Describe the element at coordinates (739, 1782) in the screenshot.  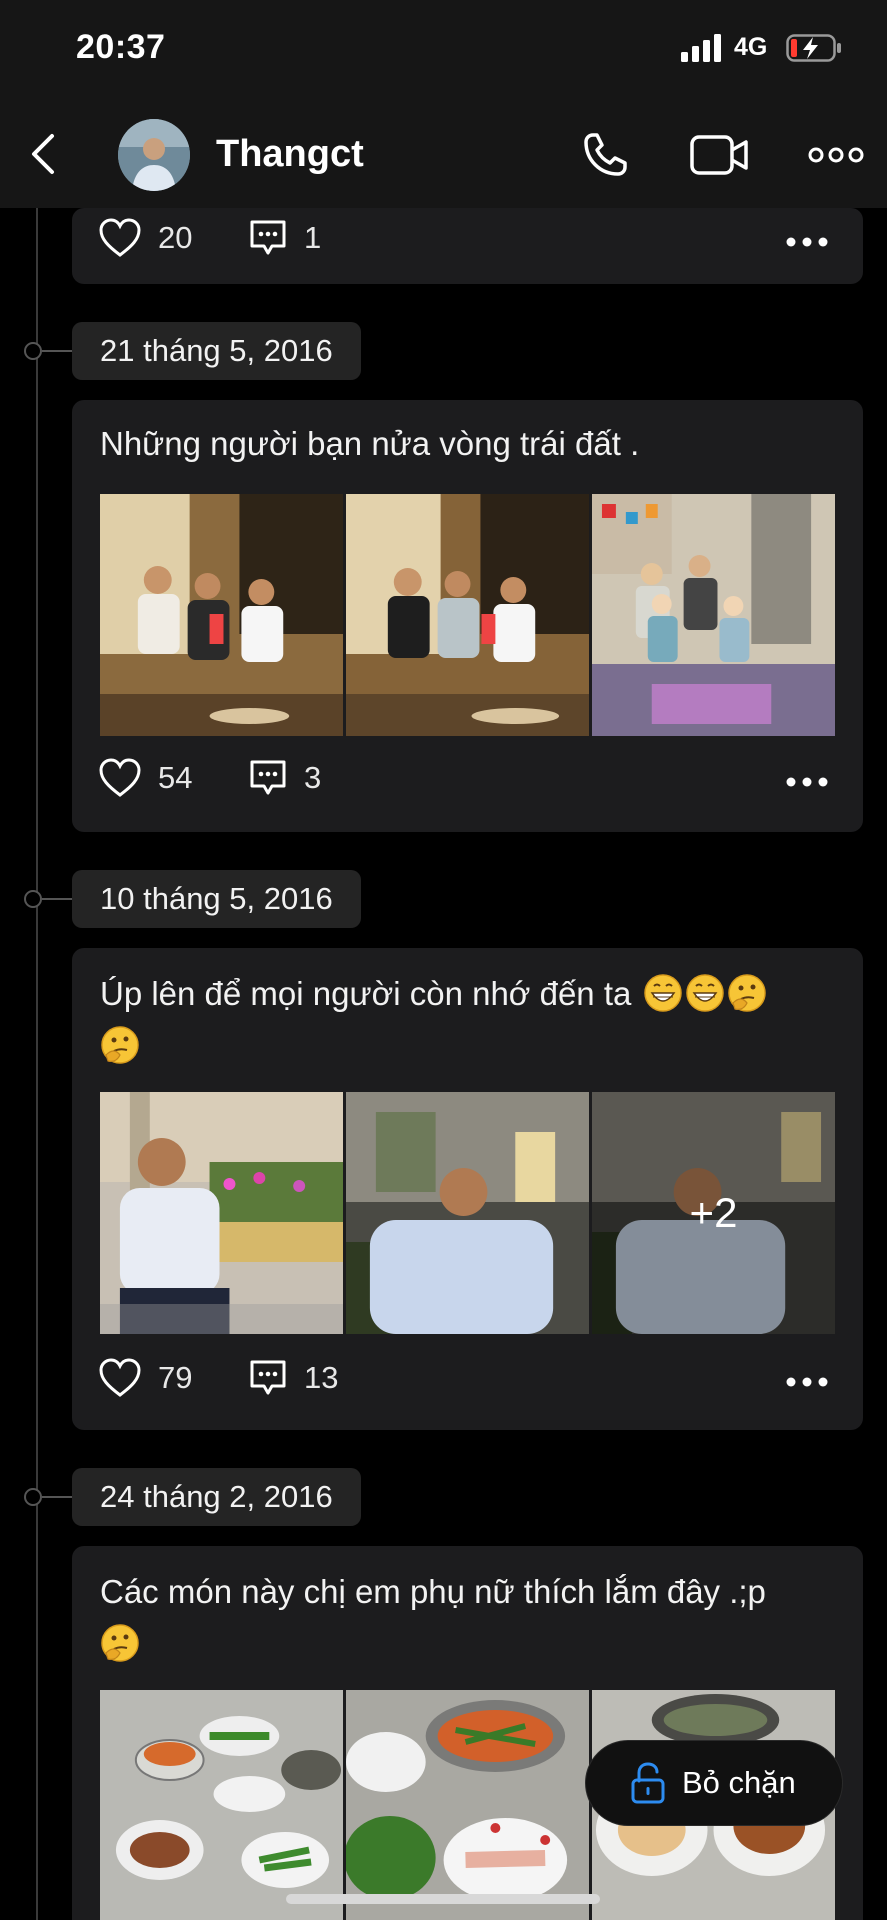
I see `unblock-label: Bỏ chặn` at that location.